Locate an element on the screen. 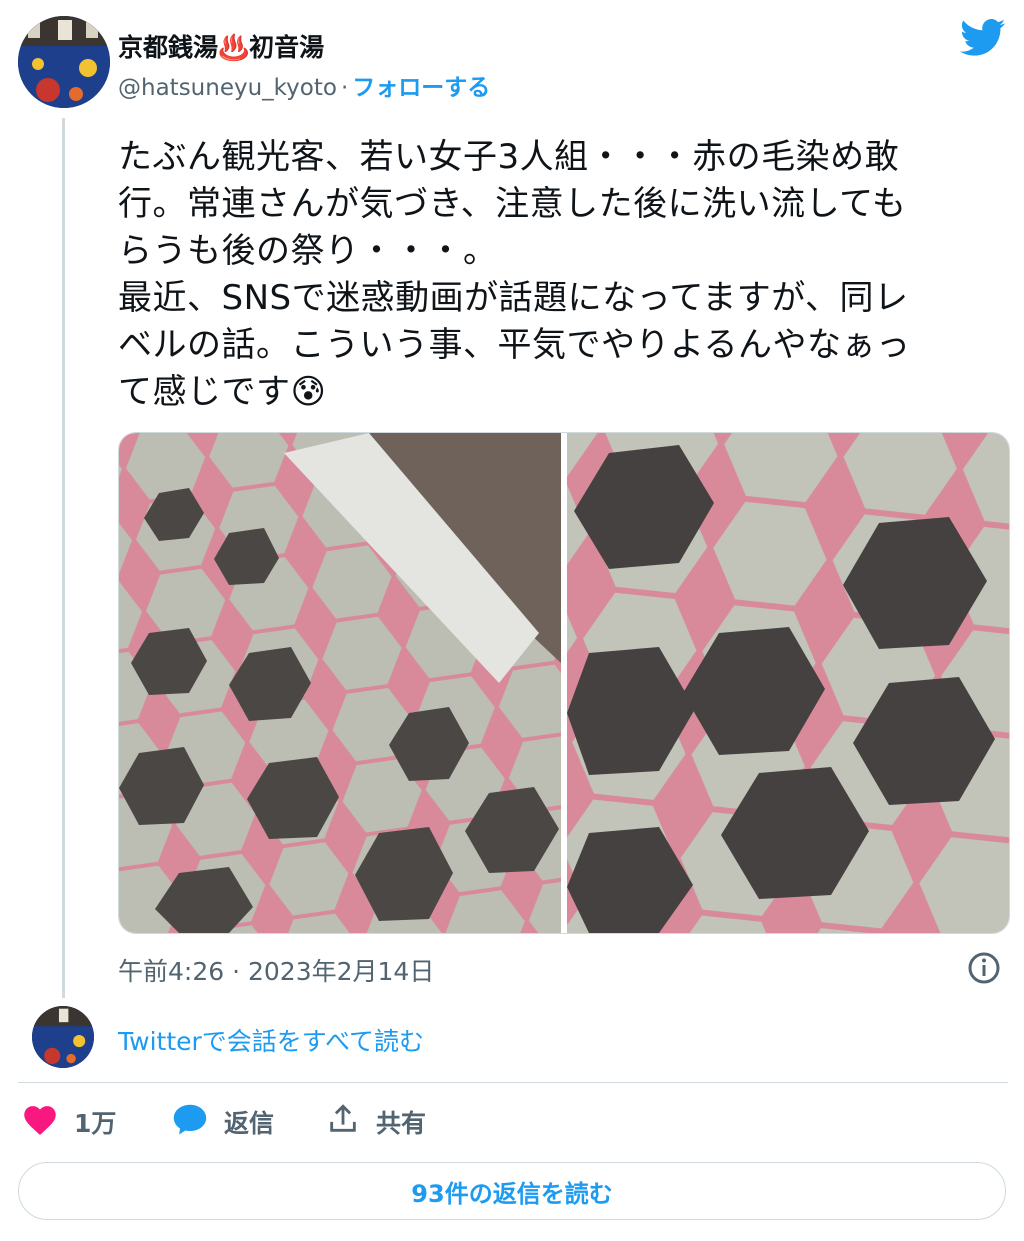 The width and height of the screenshot is (1024, 1241). author-handle: @hatsuneyu_kyoto is located at coordinates (227, 88).